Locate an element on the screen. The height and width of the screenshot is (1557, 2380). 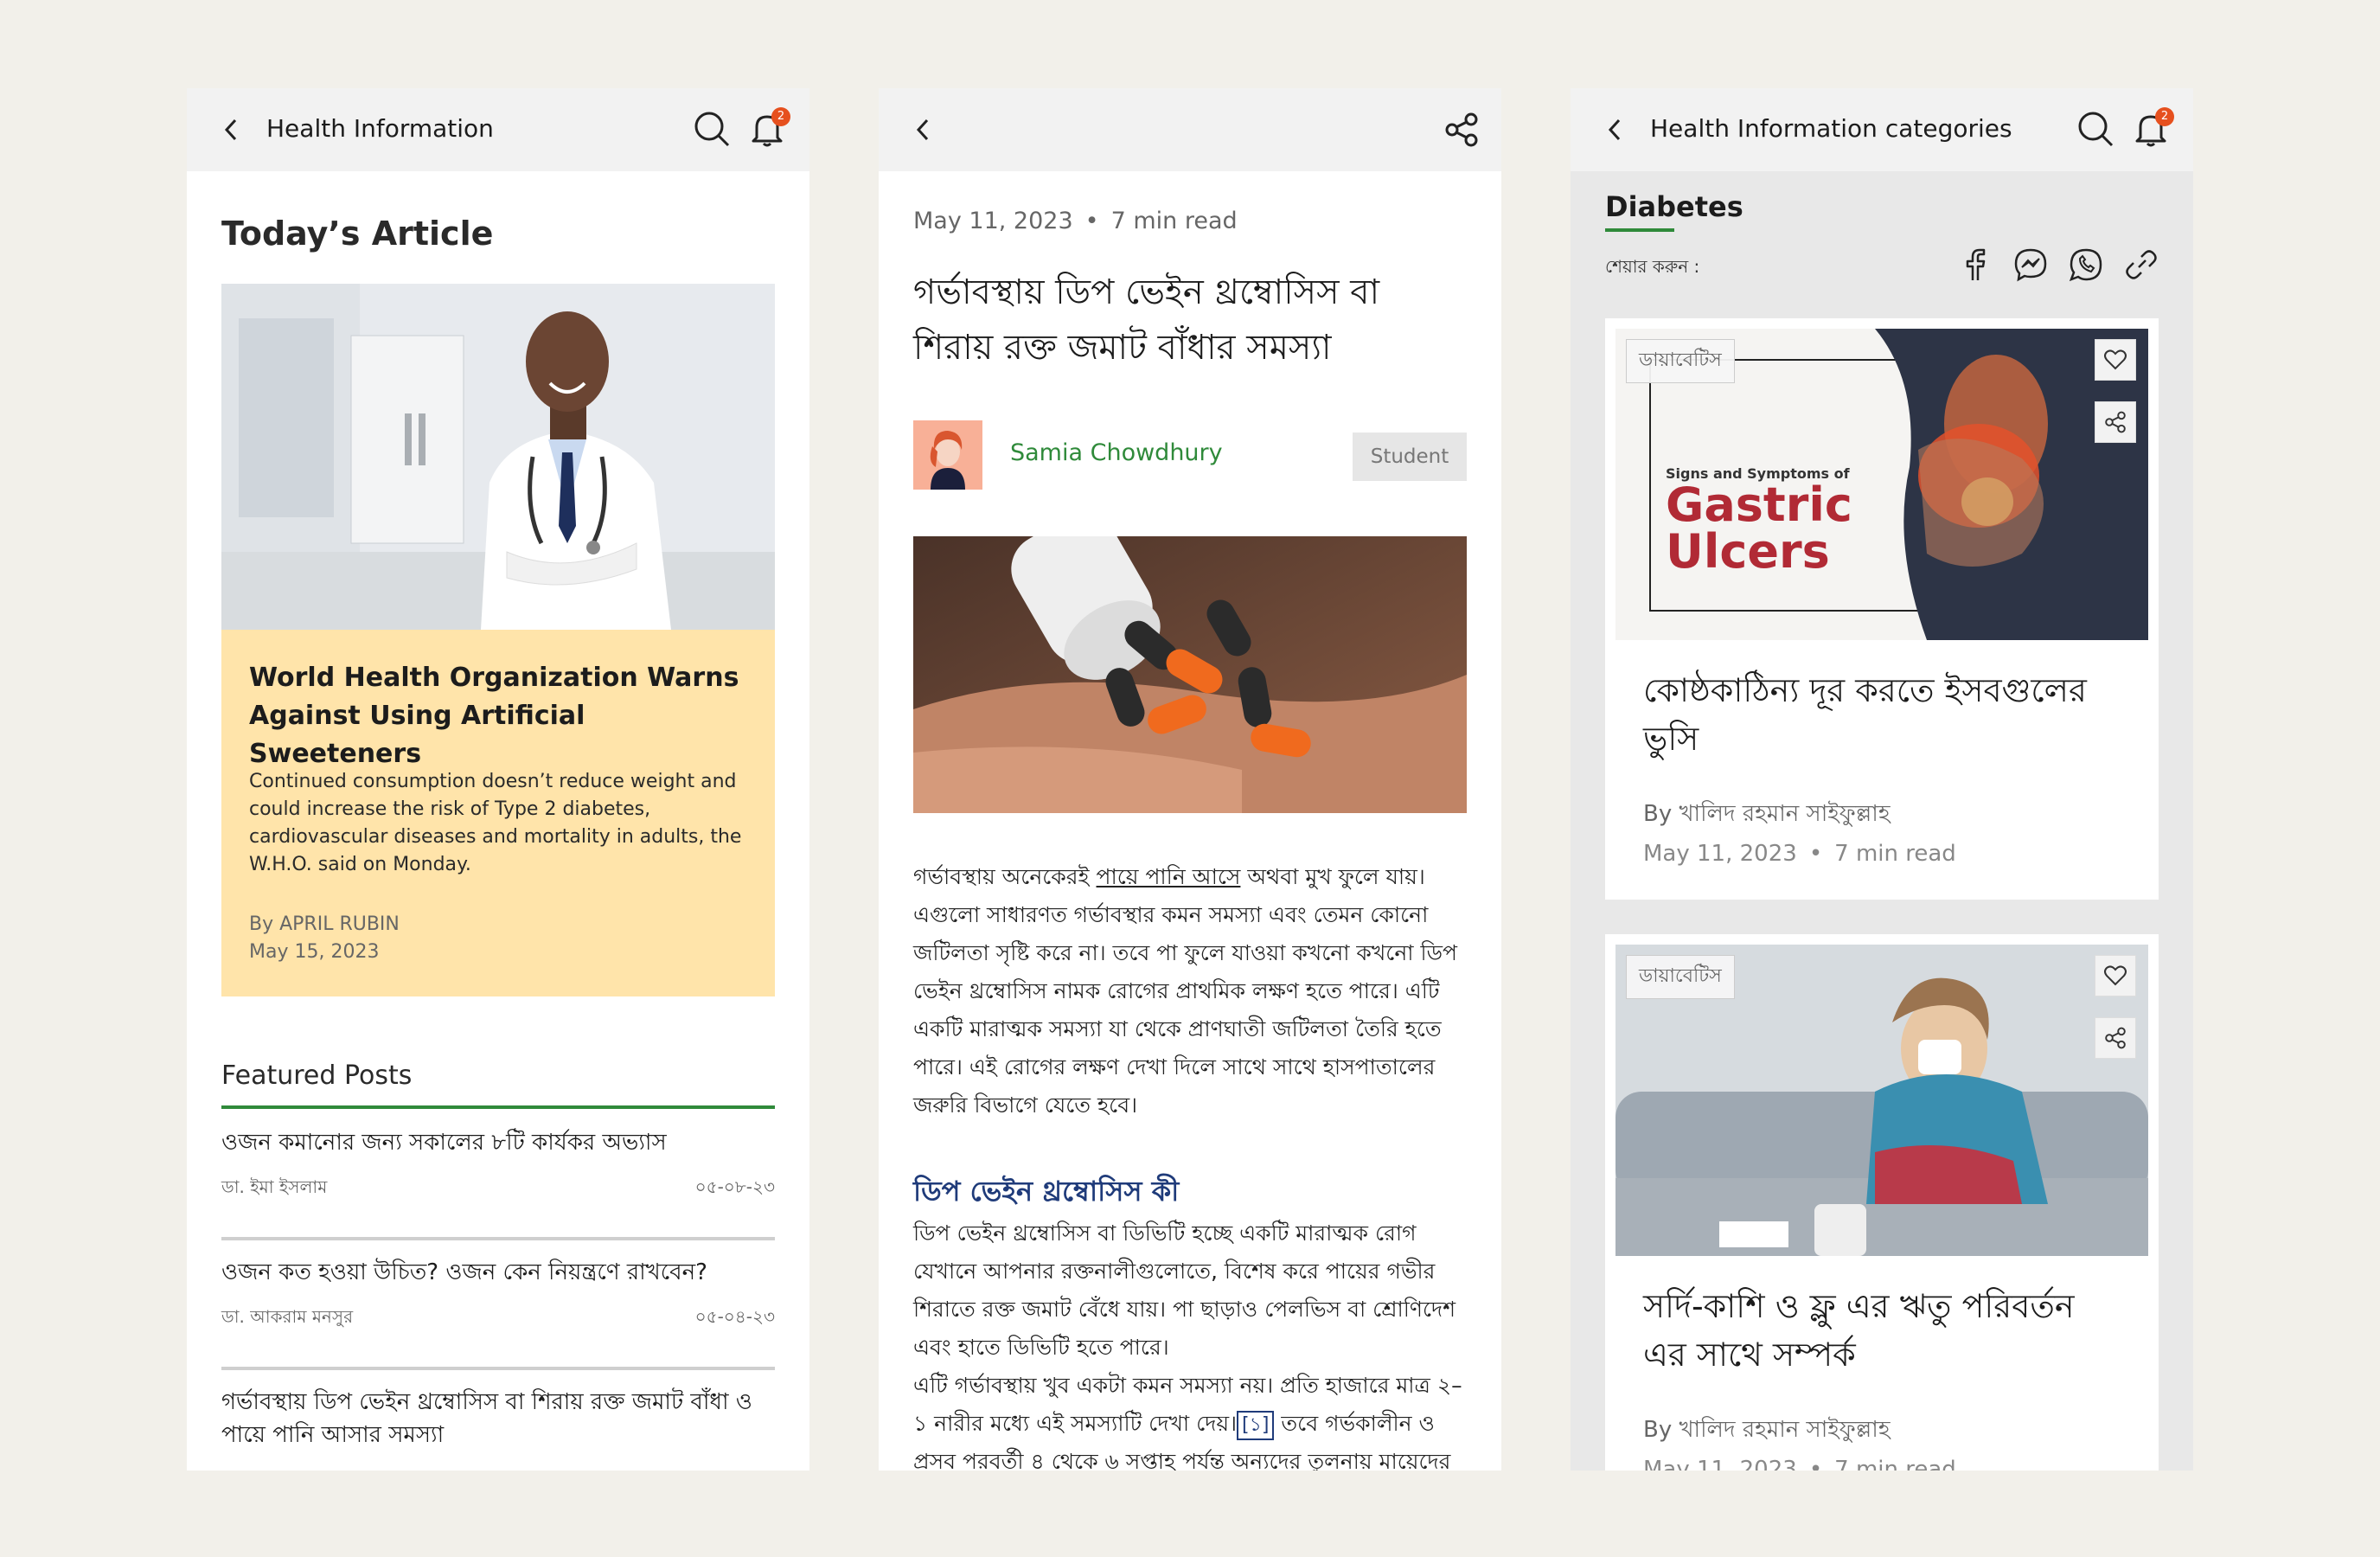
page-title: Health Information categories is located at coordinates (1831, 128).